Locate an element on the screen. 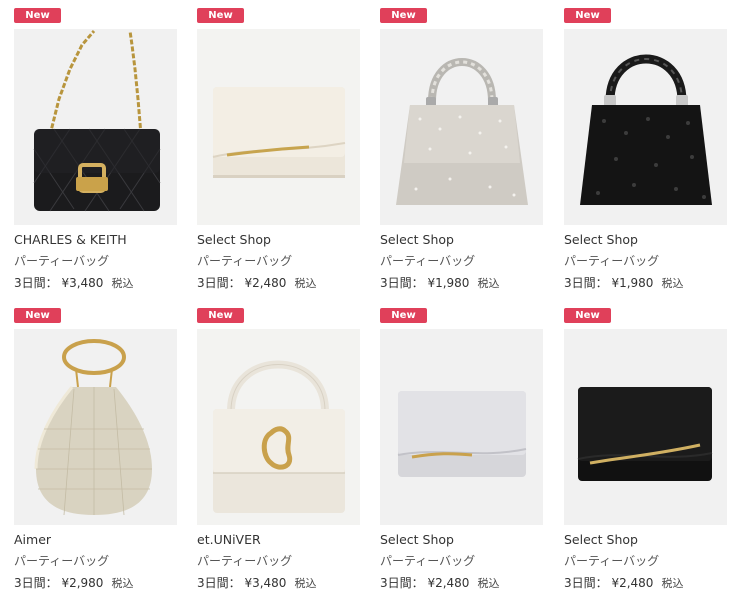  product-card: New et.UNiVER パーティーバッグ 3日間： ¥3,480 税込 is located at coordinates (282, 454).